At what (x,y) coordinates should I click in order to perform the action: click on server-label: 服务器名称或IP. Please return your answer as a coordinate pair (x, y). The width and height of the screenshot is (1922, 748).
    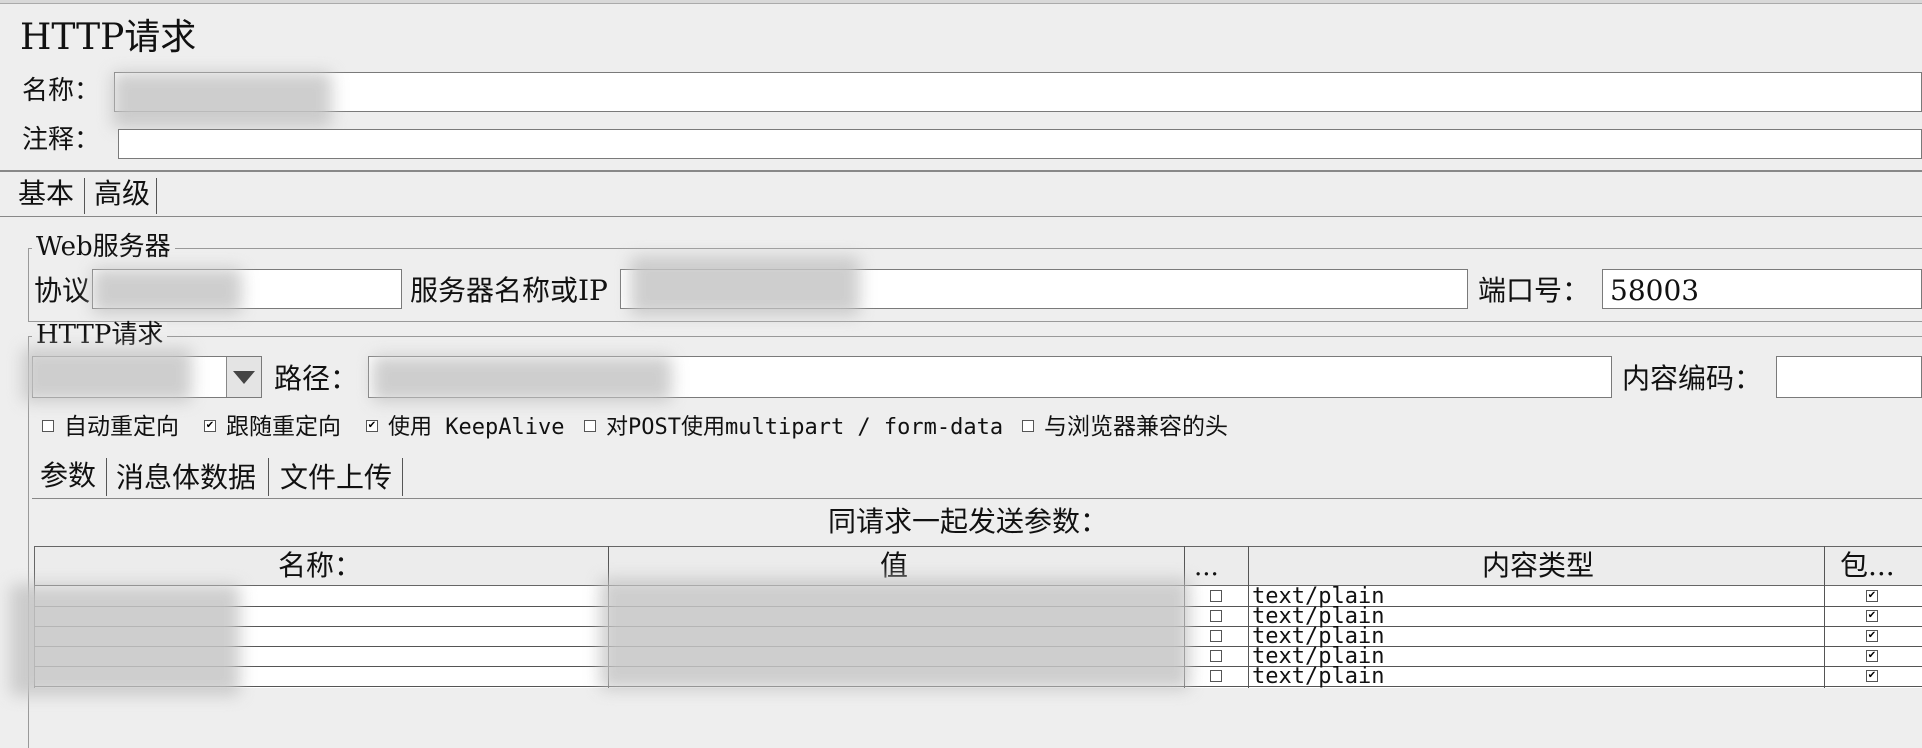
    Looking at the image, I should click on (509, 290).